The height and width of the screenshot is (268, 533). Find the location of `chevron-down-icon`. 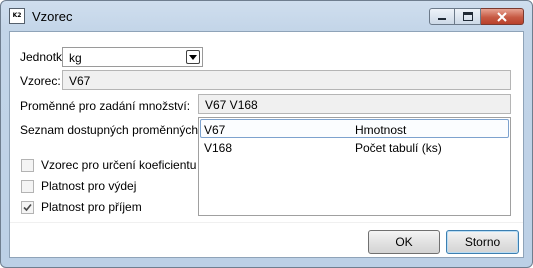

chevron-down-icon is located at coordinates (193, 57).